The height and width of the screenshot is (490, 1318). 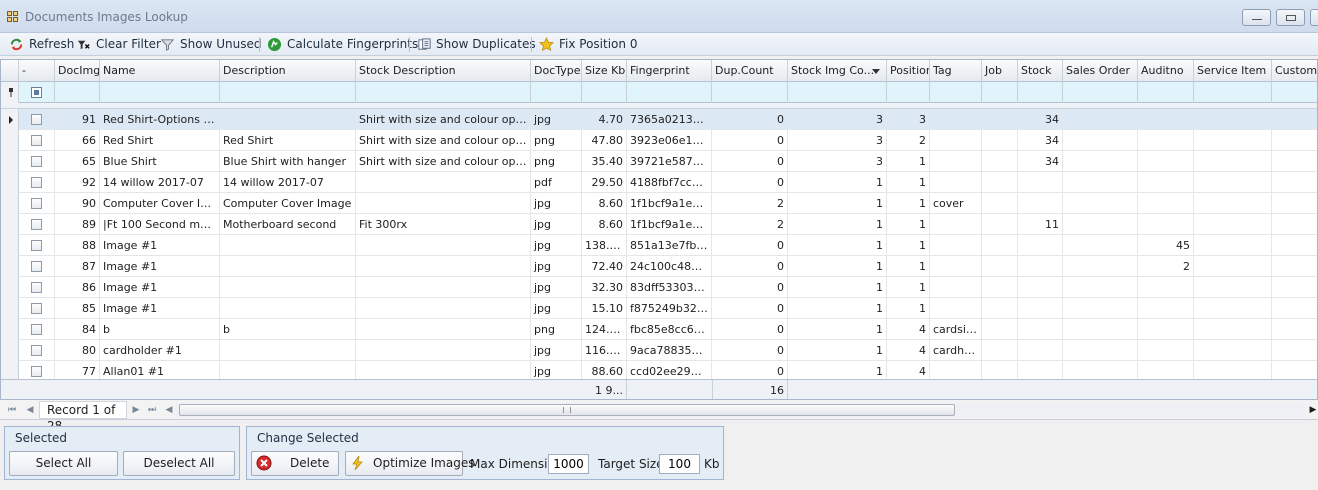 What do you see at coordinates (588, 44) in the screenshot?
I see `fix-position-button: Fix Position 0` at bounding box center [588, 44].